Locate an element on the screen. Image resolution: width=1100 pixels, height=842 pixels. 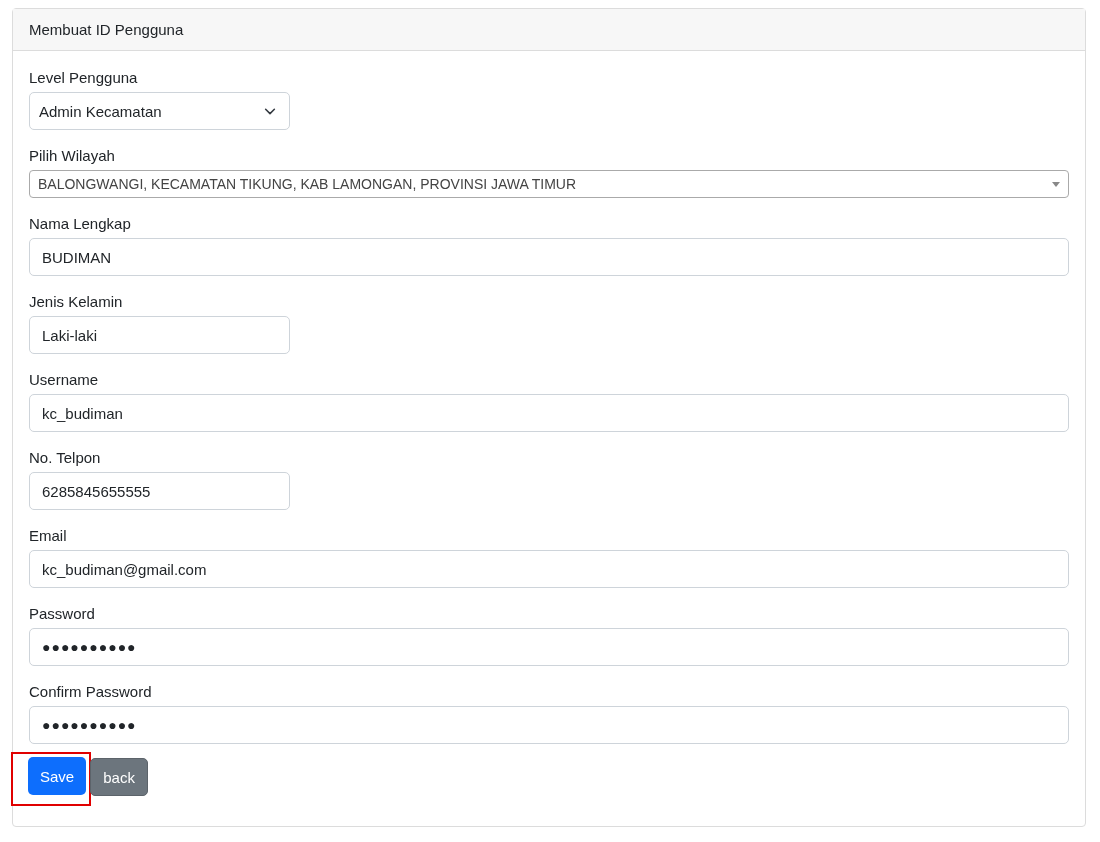
field-label: No. Telpon is located at coordinates (65, 458).